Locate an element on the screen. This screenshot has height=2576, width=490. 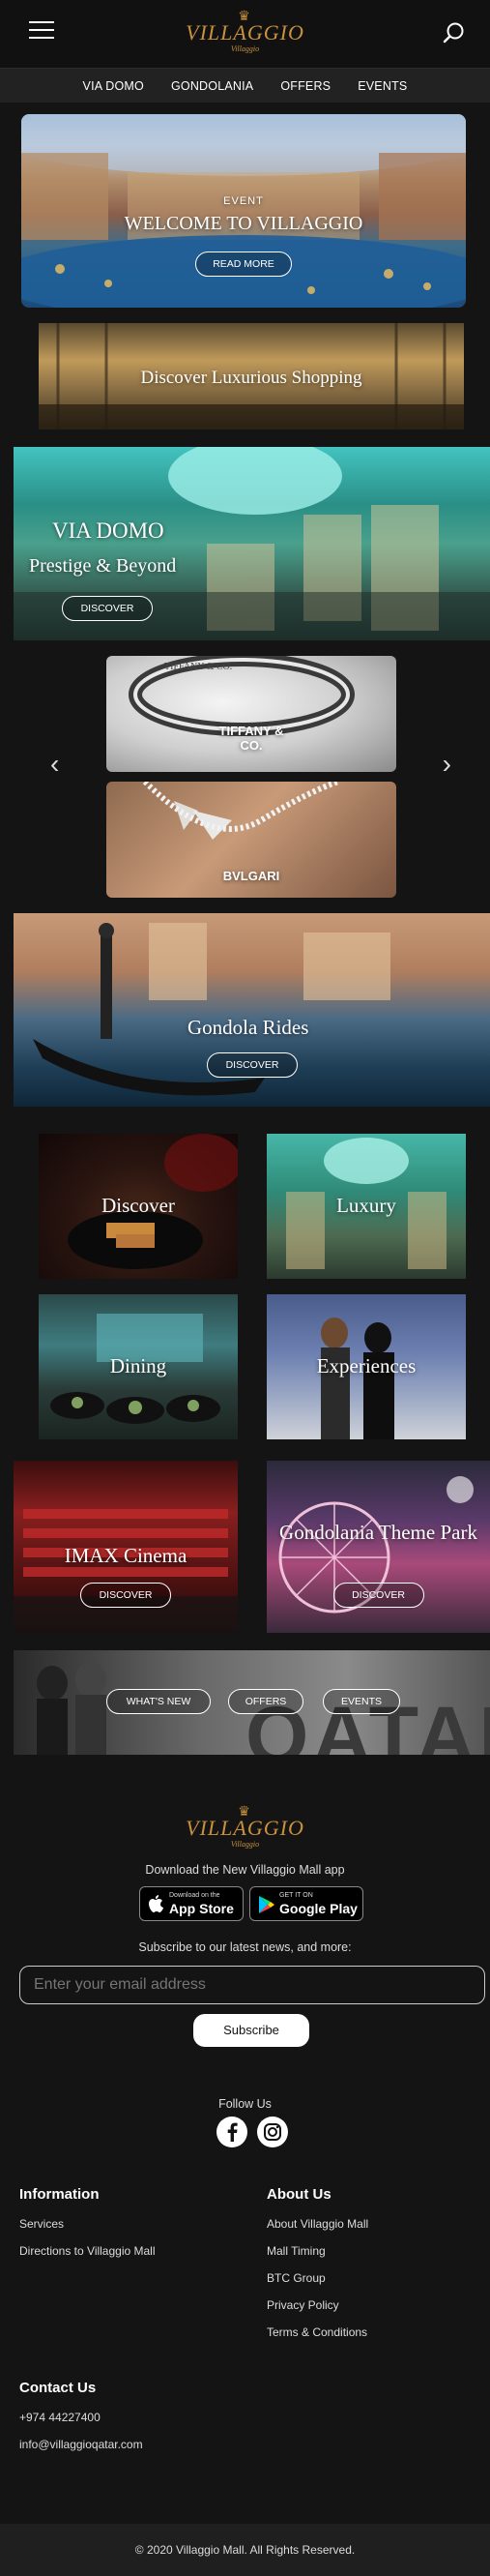
carousel-prev-button: ‹ is located at coordinates (54, 764).